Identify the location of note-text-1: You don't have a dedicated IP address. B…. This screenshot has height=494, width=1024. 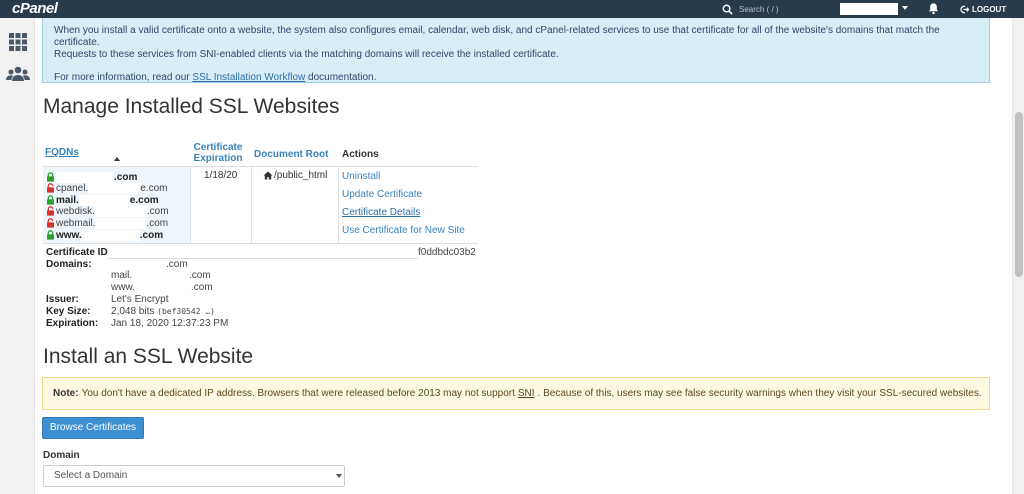
(298, 393).